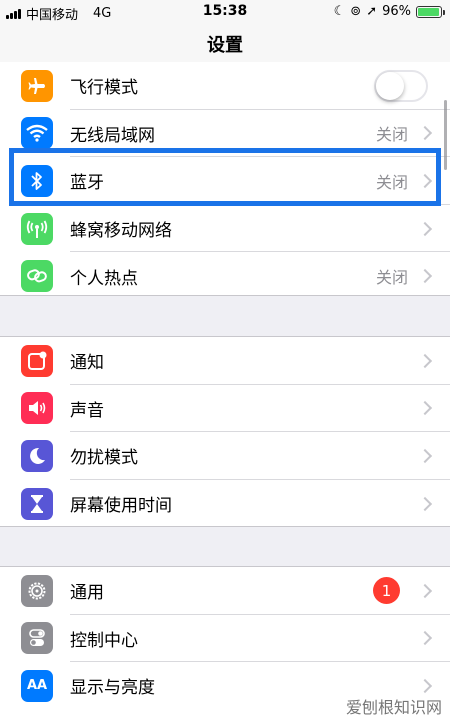  I want to click on settings-row-dnd: 勿扰模式, so click(225, 456).